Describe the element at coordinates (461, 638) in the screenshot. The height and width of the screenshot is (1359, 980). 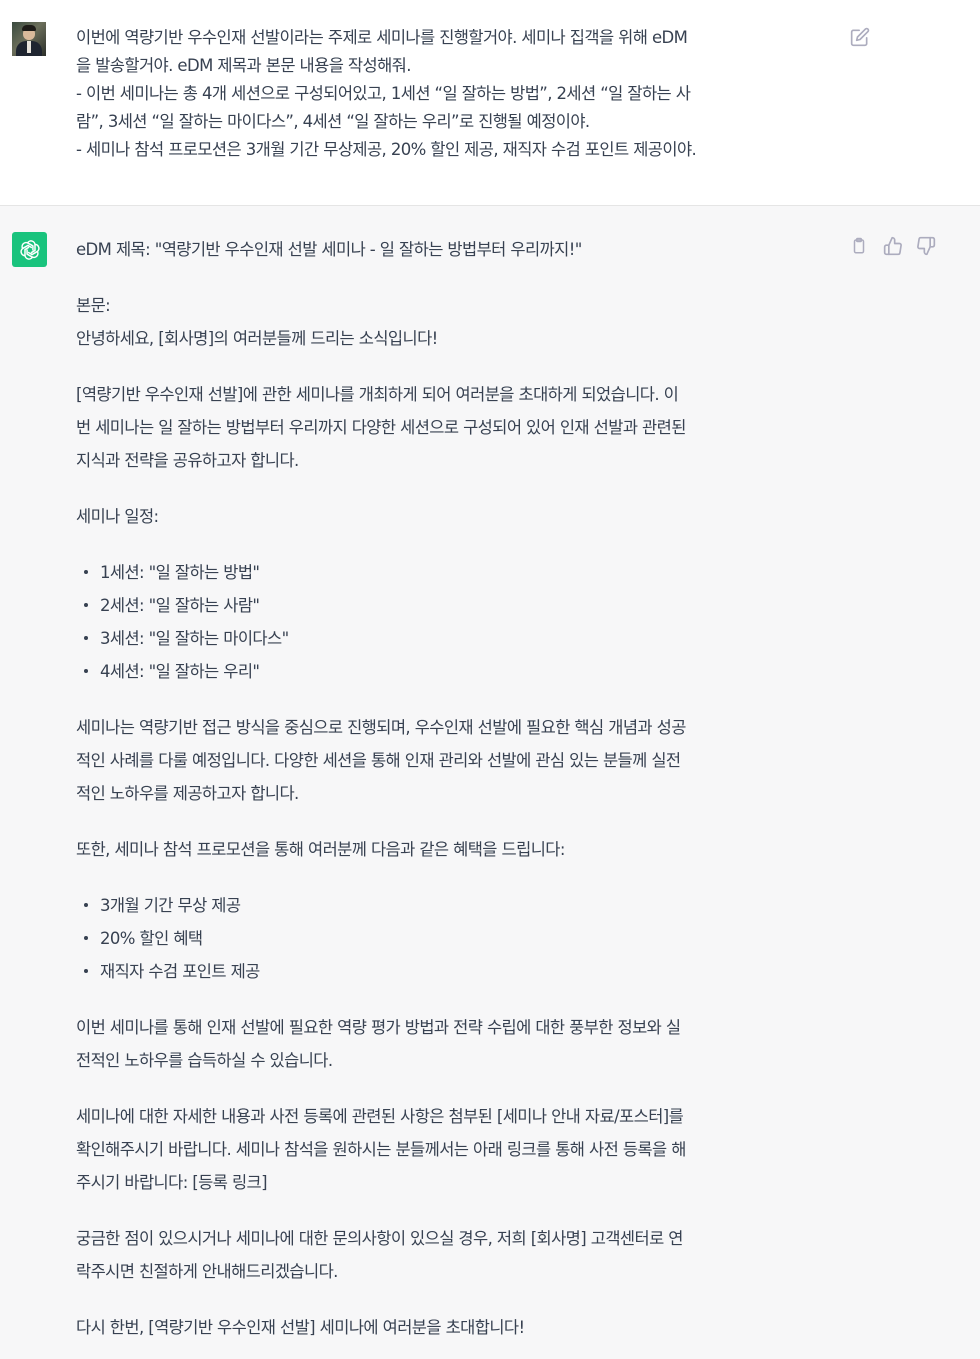
I see `list-item: 3세션: "일 잘하는 마이다스"` at that location.